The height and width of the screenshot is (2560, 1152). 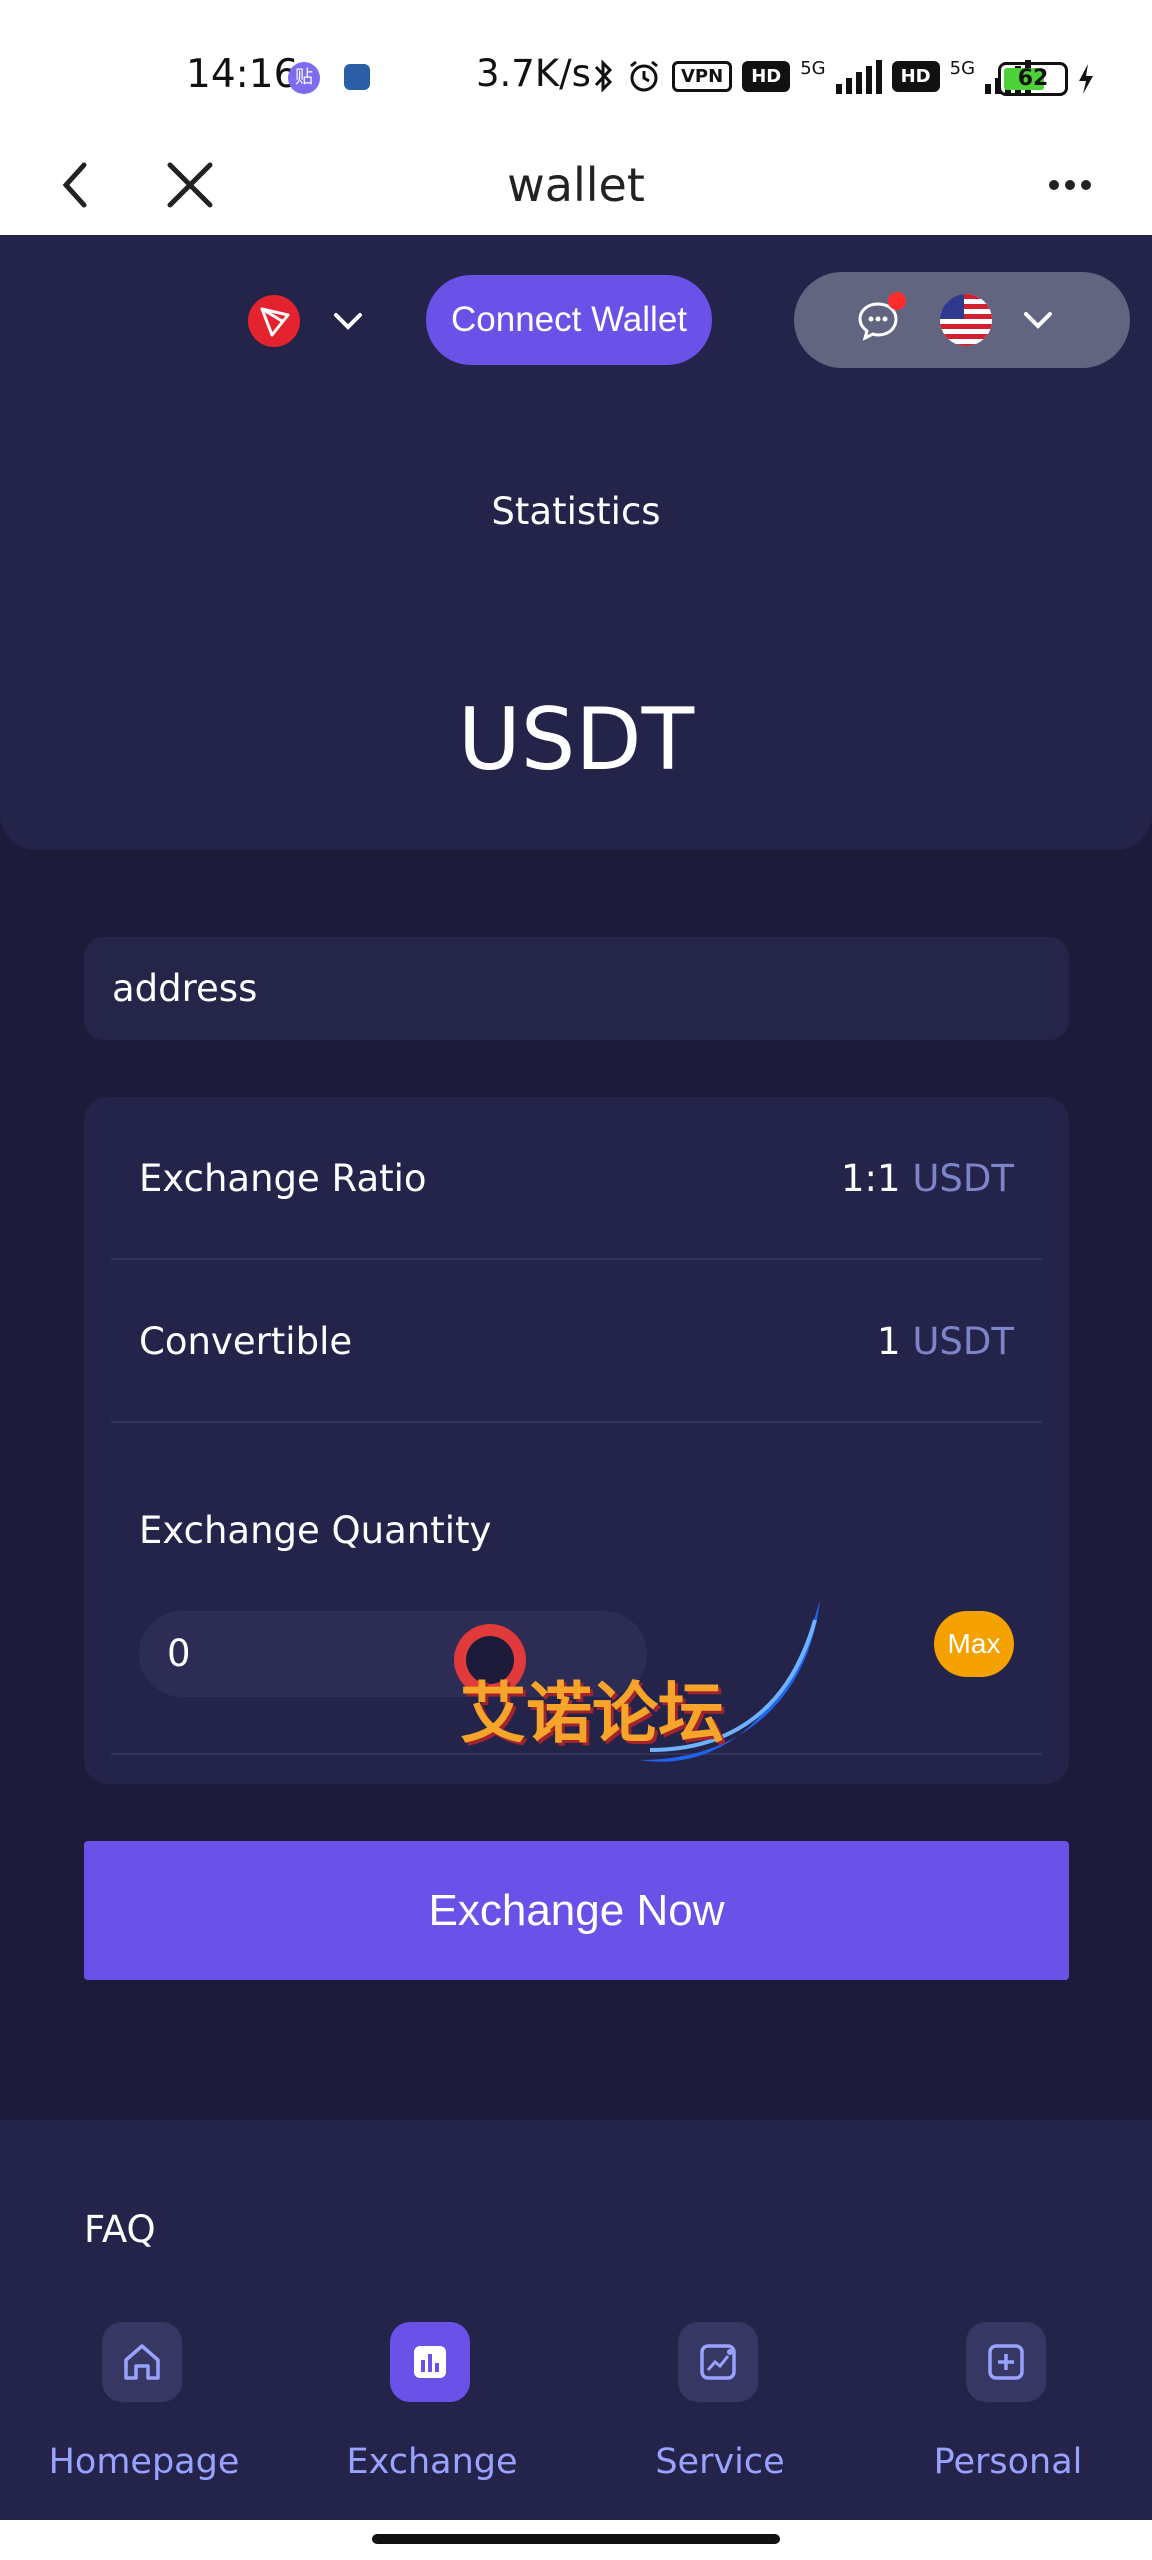 I want to click on hd-icon-2: HD, so click(x=915, y=76).